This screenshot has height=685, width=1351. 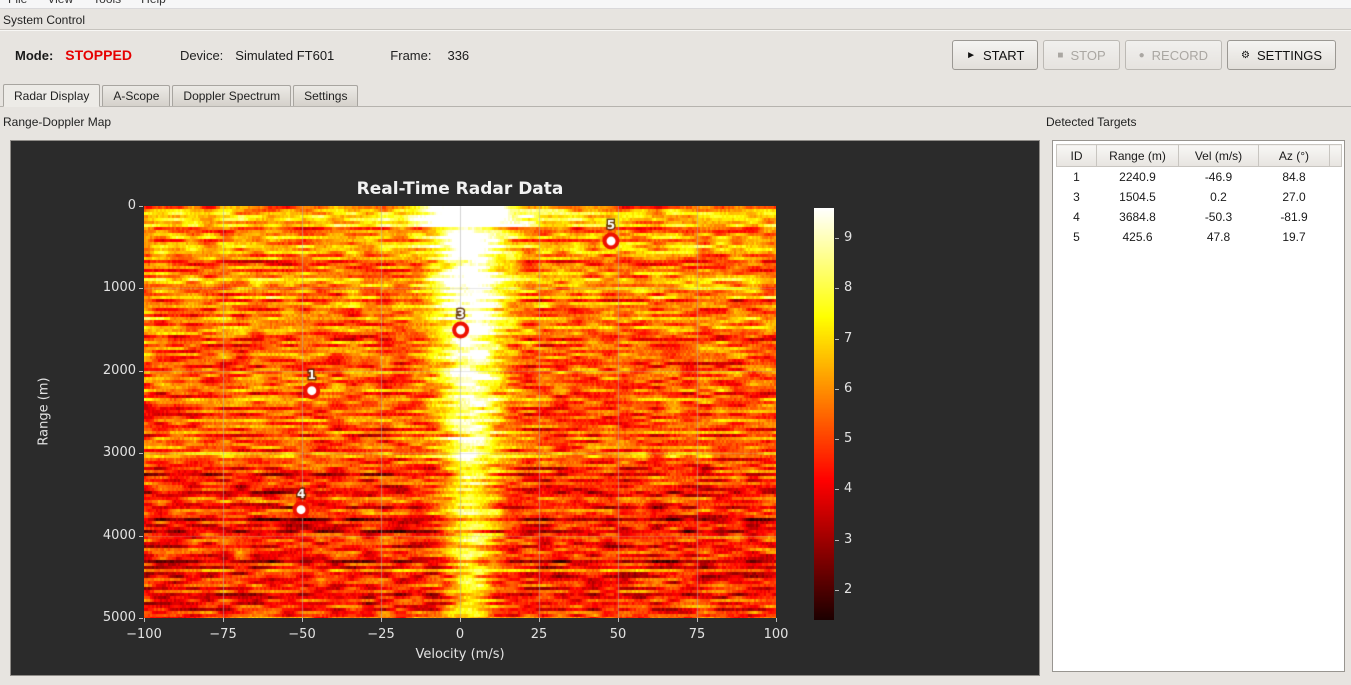 What do you see at coordinates (302, 634) in the screenshot?
I see `x-tick-label: −50` at bounding box center [302, 634].